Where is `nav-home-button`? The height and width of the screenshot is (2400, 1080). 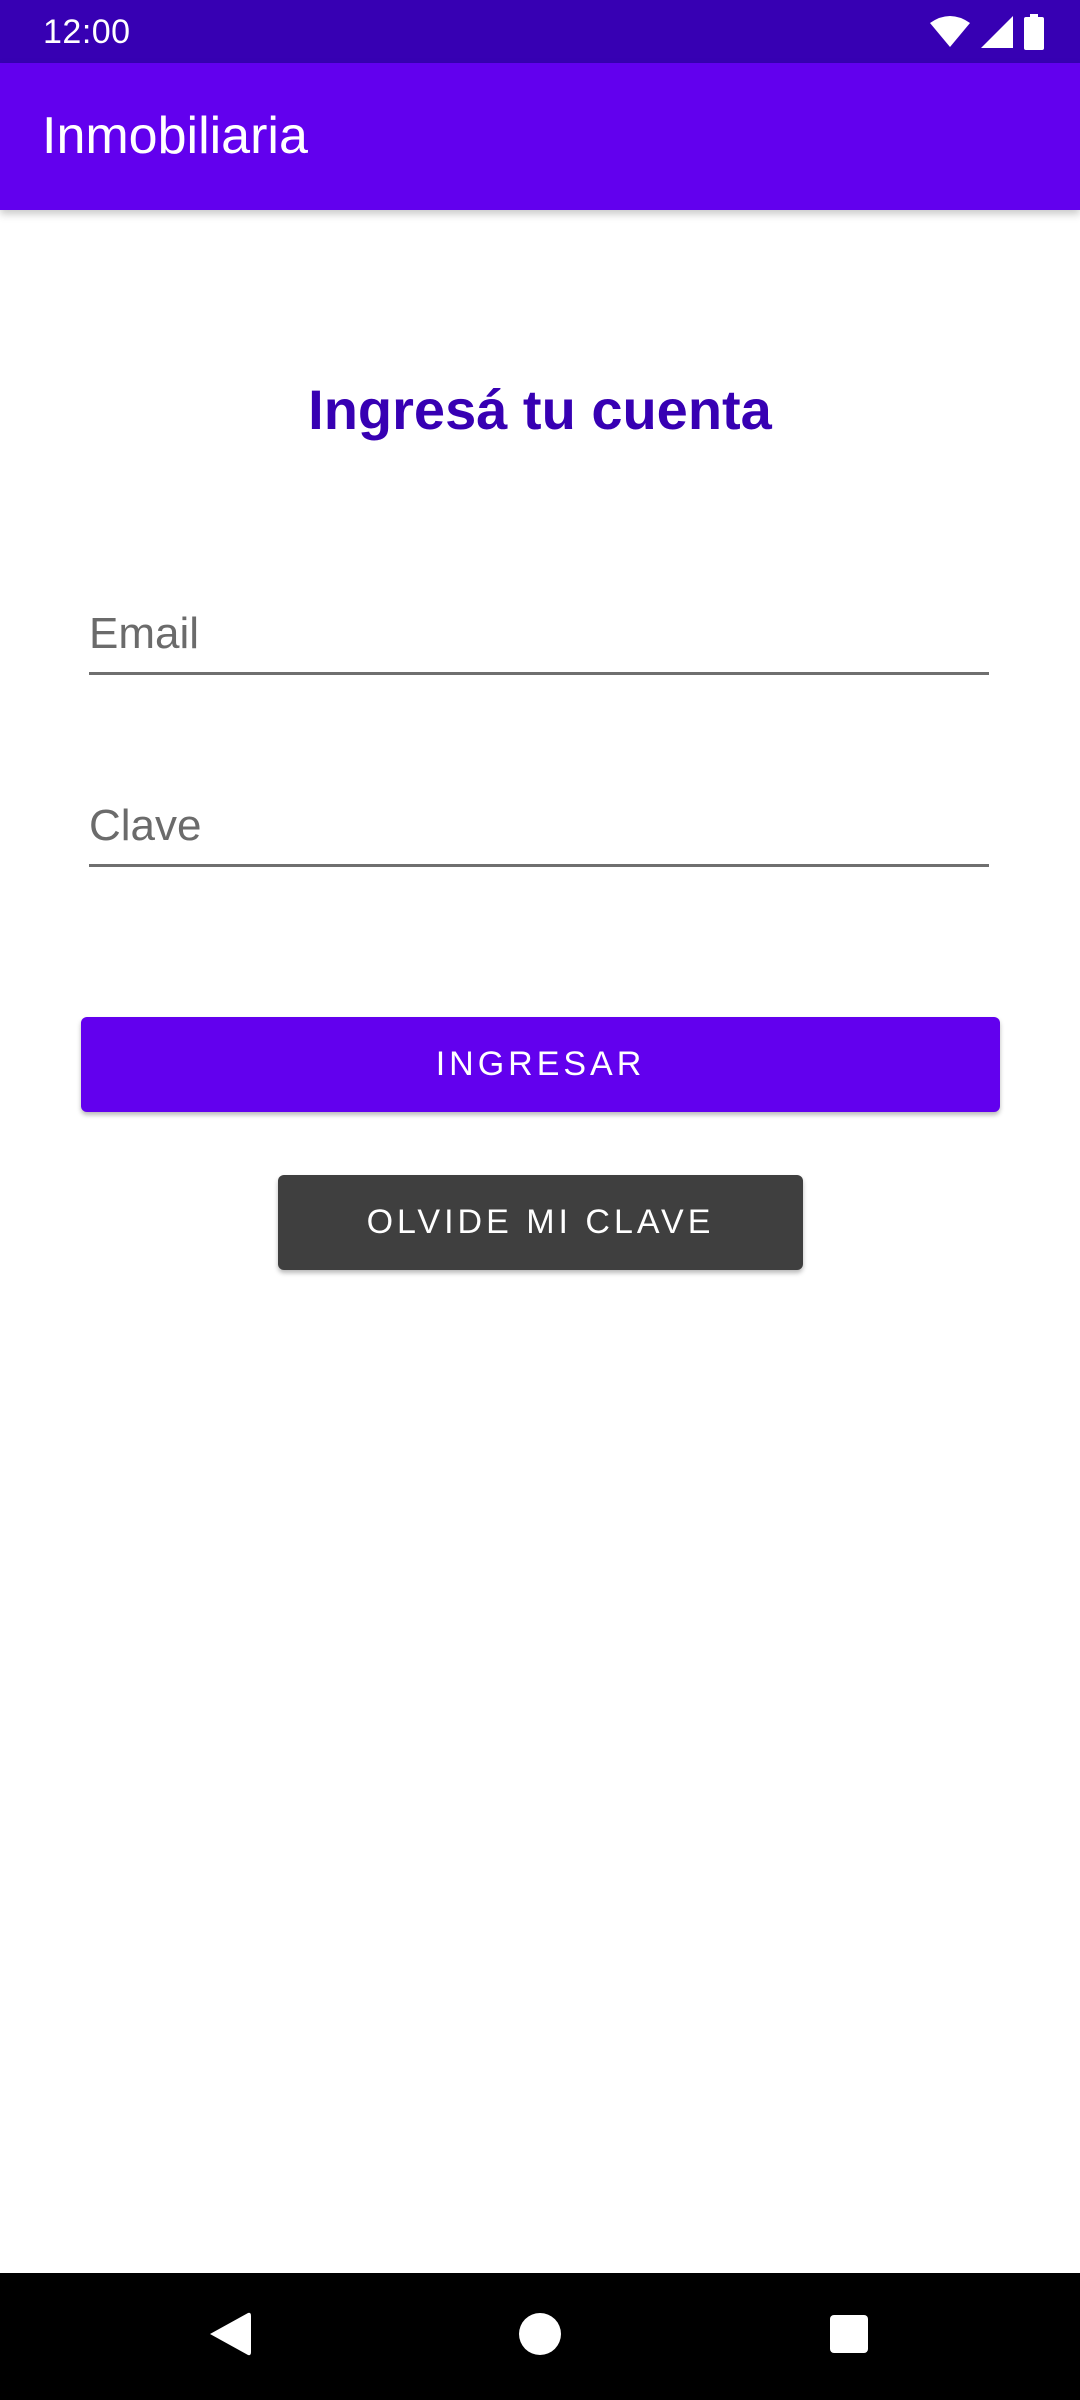 nav-home-button is located at coordinates (540, 2336).